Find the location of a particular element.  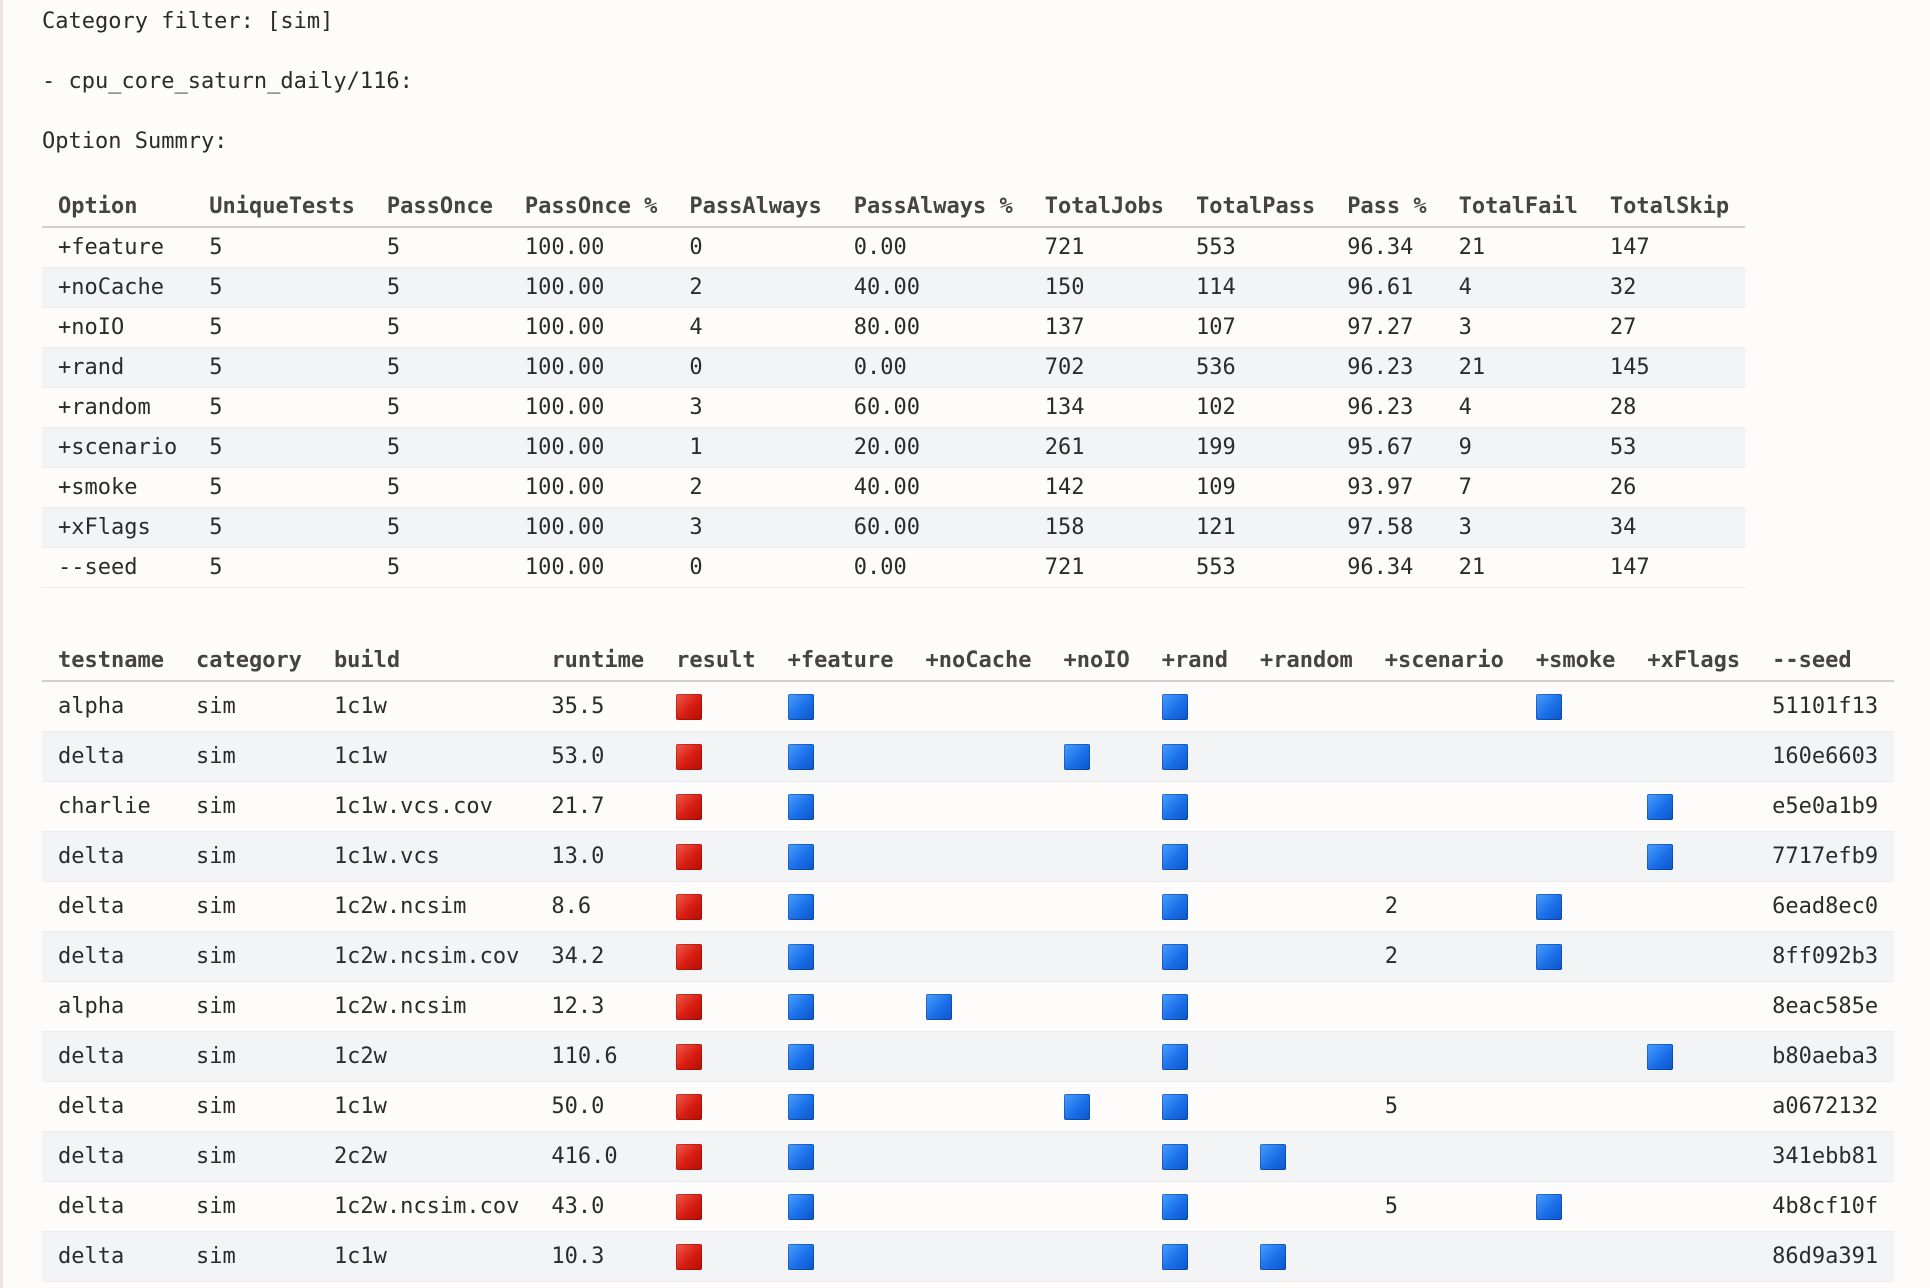

summary-row: +rand 5 5 100.00 0 0.00 702 536 96.23 21 145 is located at coordinates (894, 367).